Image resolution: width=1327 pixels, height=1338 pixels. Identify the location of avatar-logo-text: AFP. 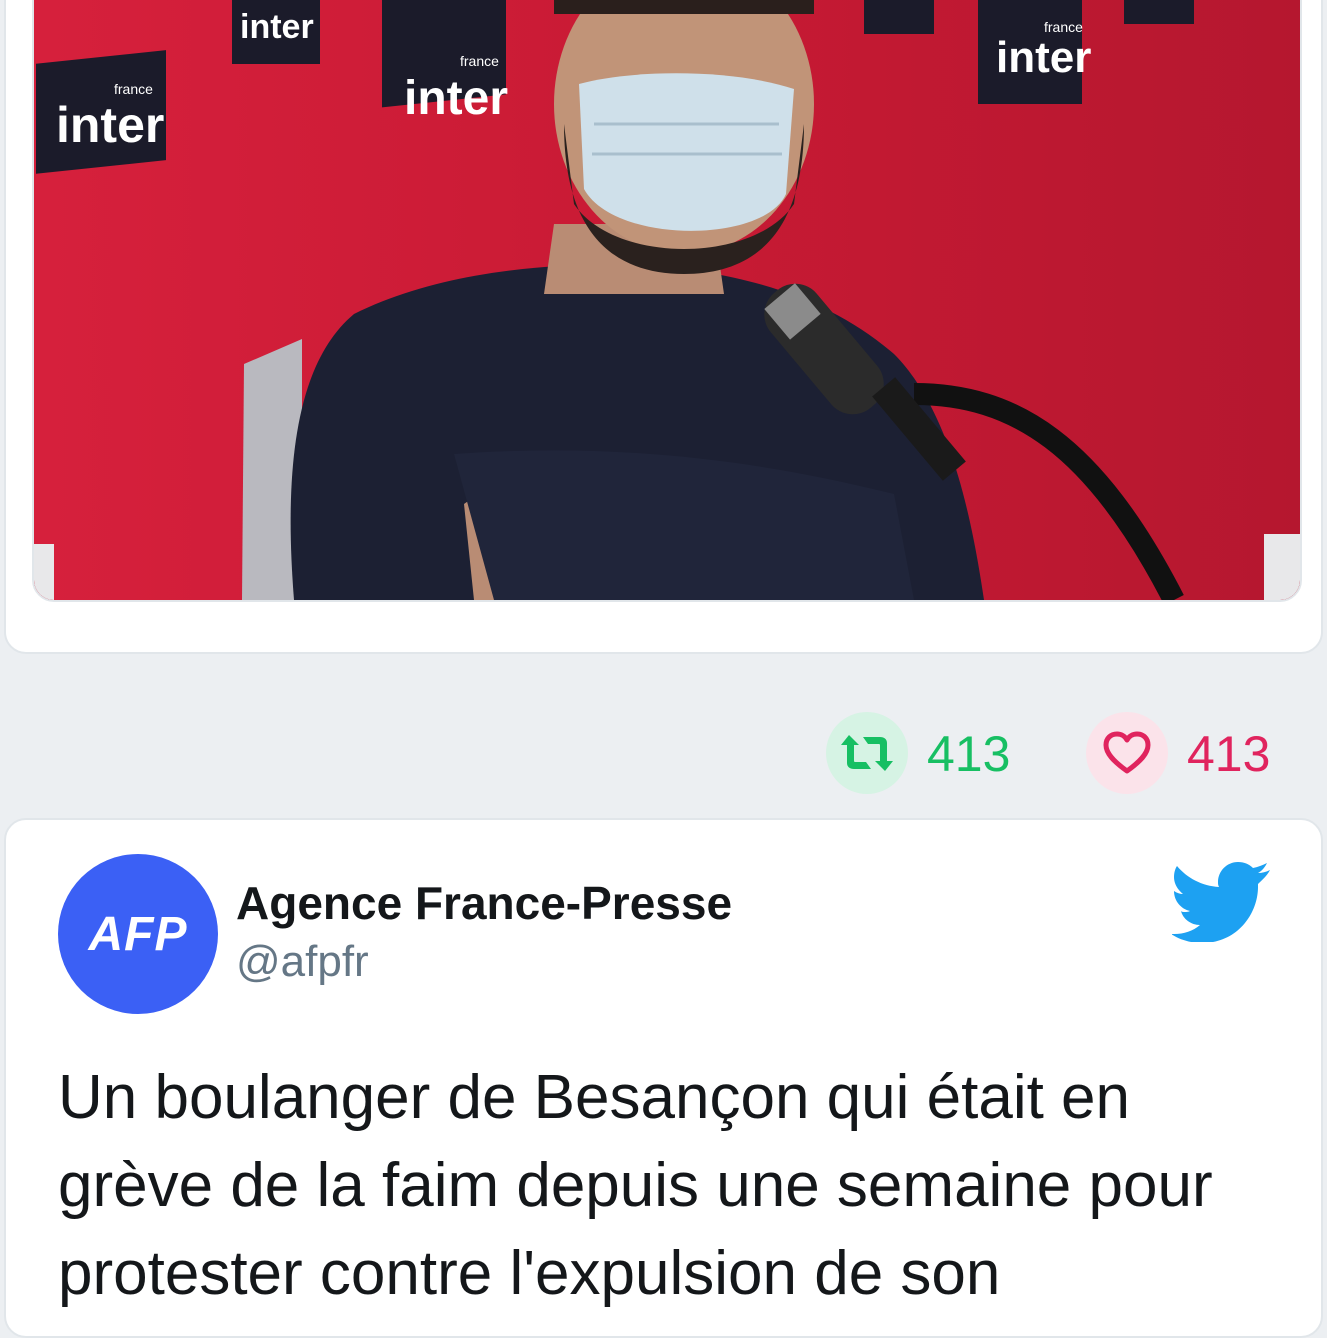
(138, 934).